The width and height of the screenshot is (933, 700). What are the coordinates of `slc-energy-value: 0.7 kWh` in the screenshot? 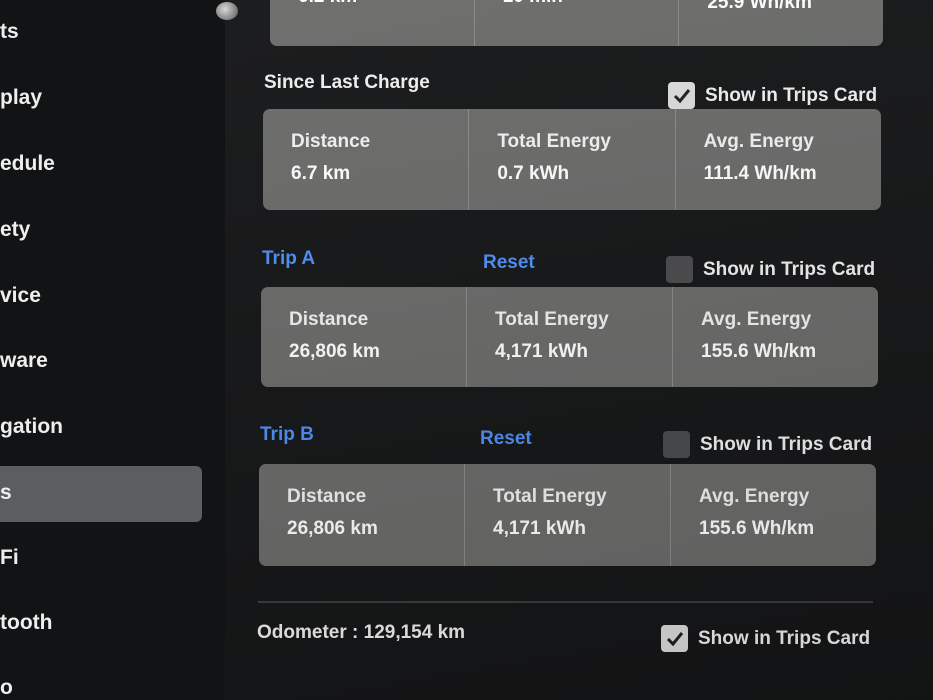 It's located at (533, 173).